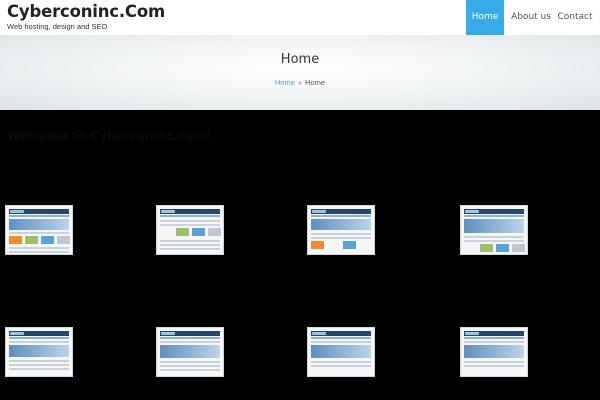  I want to click on nav-item-contact: Contact, so click(575, 17).